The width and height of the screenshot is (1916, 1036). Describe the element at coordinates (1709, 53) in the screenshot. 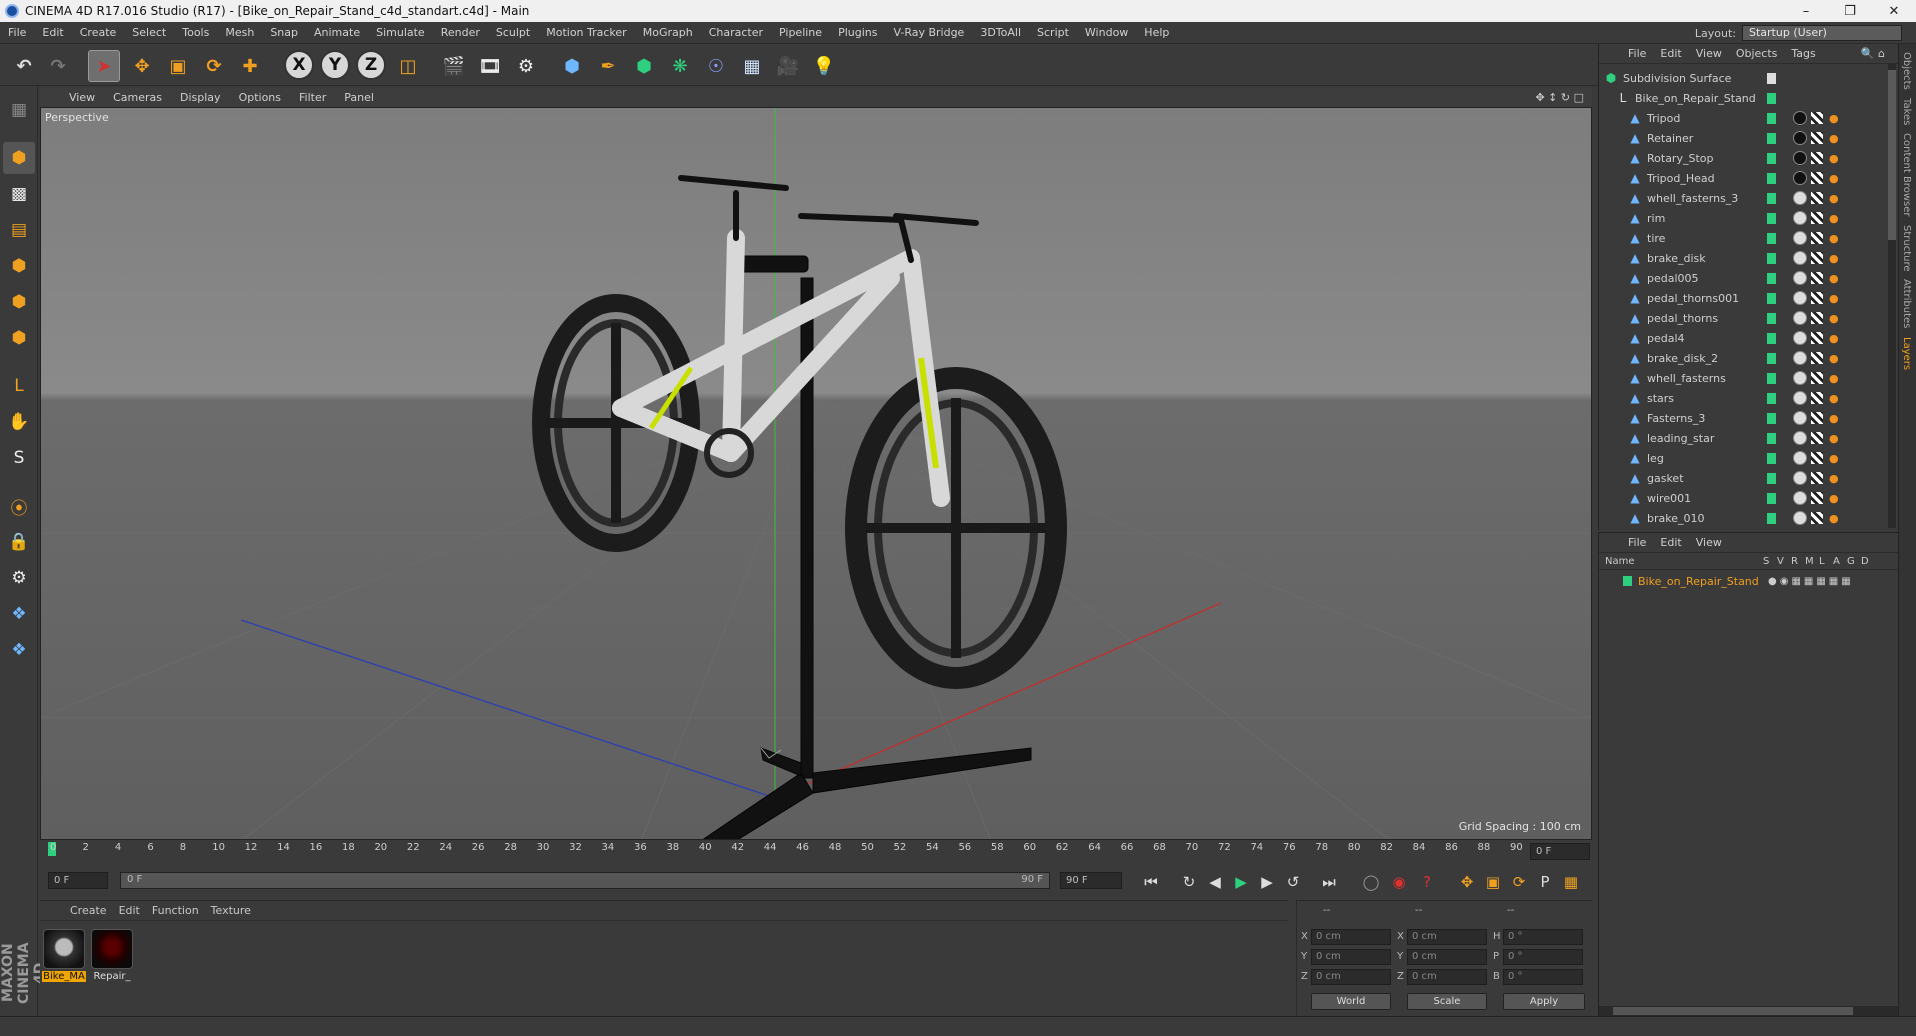

I see `obj-menu-view: View` at that location.